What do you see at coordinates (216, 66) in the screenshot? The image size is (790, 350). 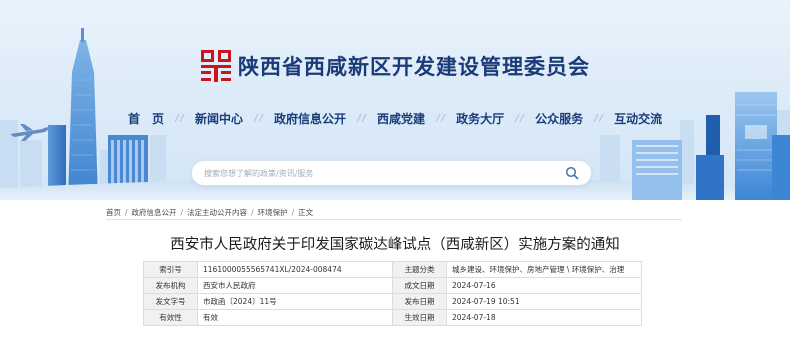 I see `logo-icon` at bounding box center [216, 66].